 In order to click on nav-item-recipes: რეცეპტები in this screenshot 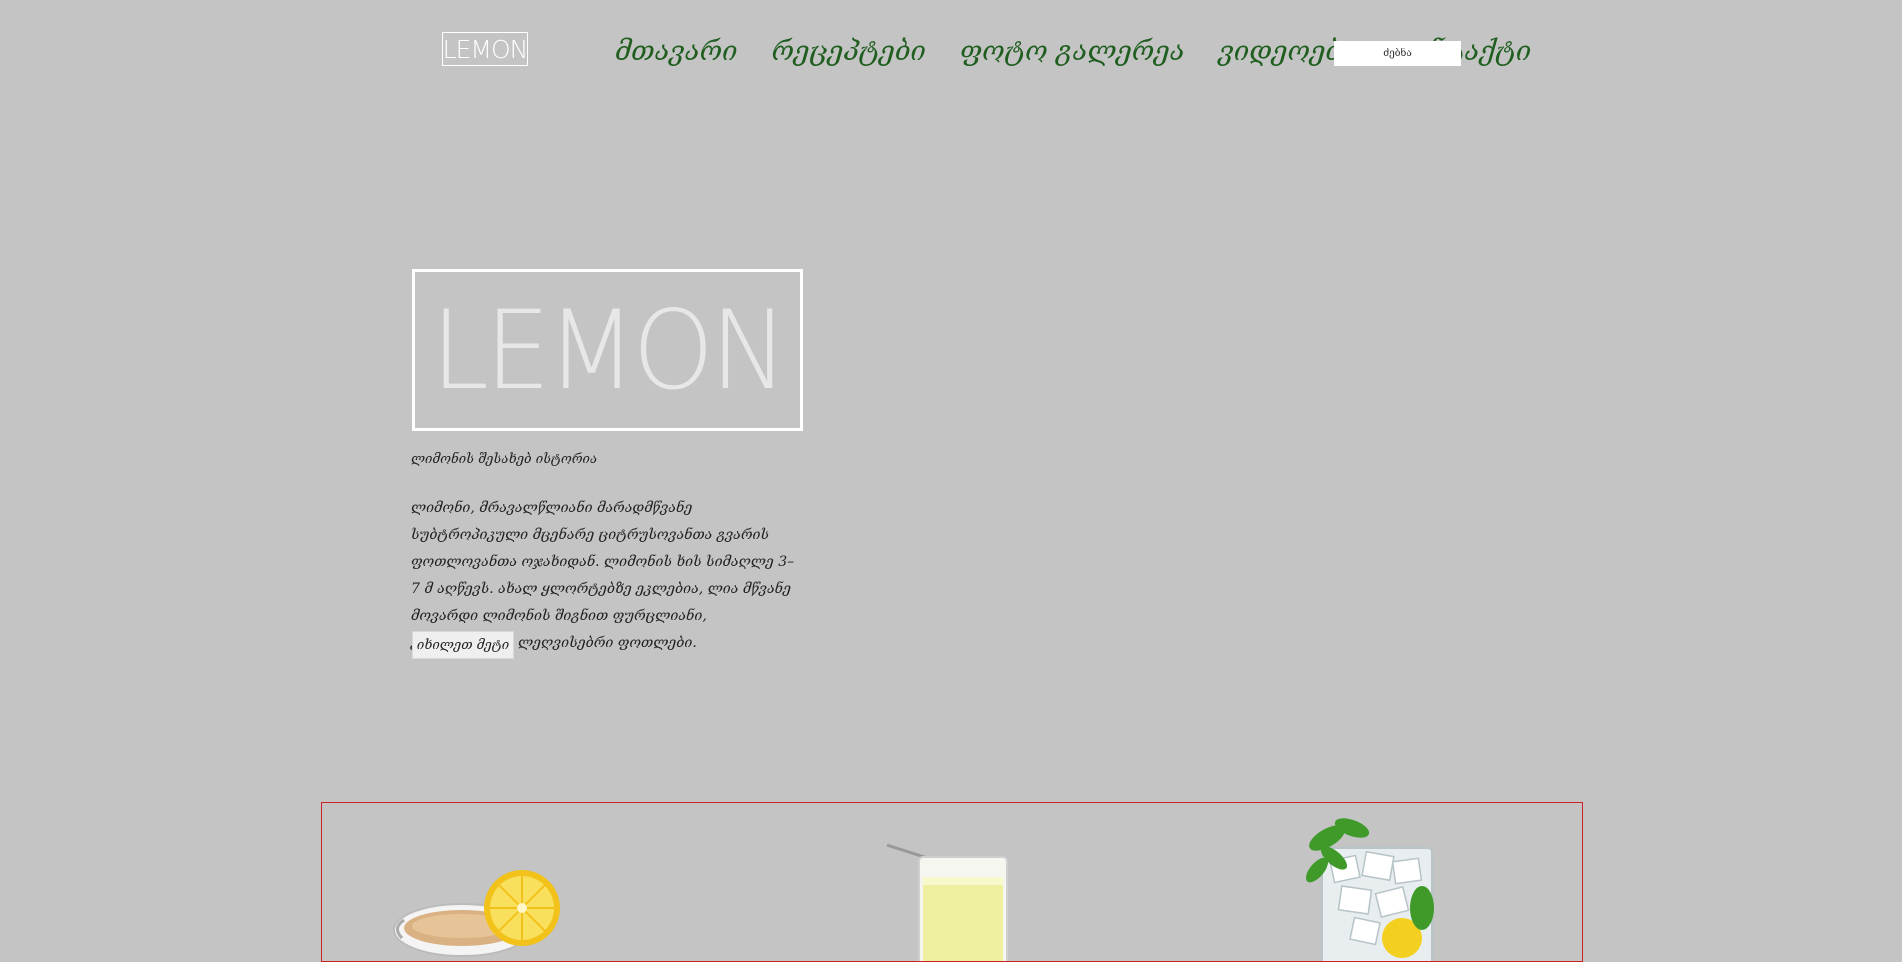, I will do `click(849, 52)`.